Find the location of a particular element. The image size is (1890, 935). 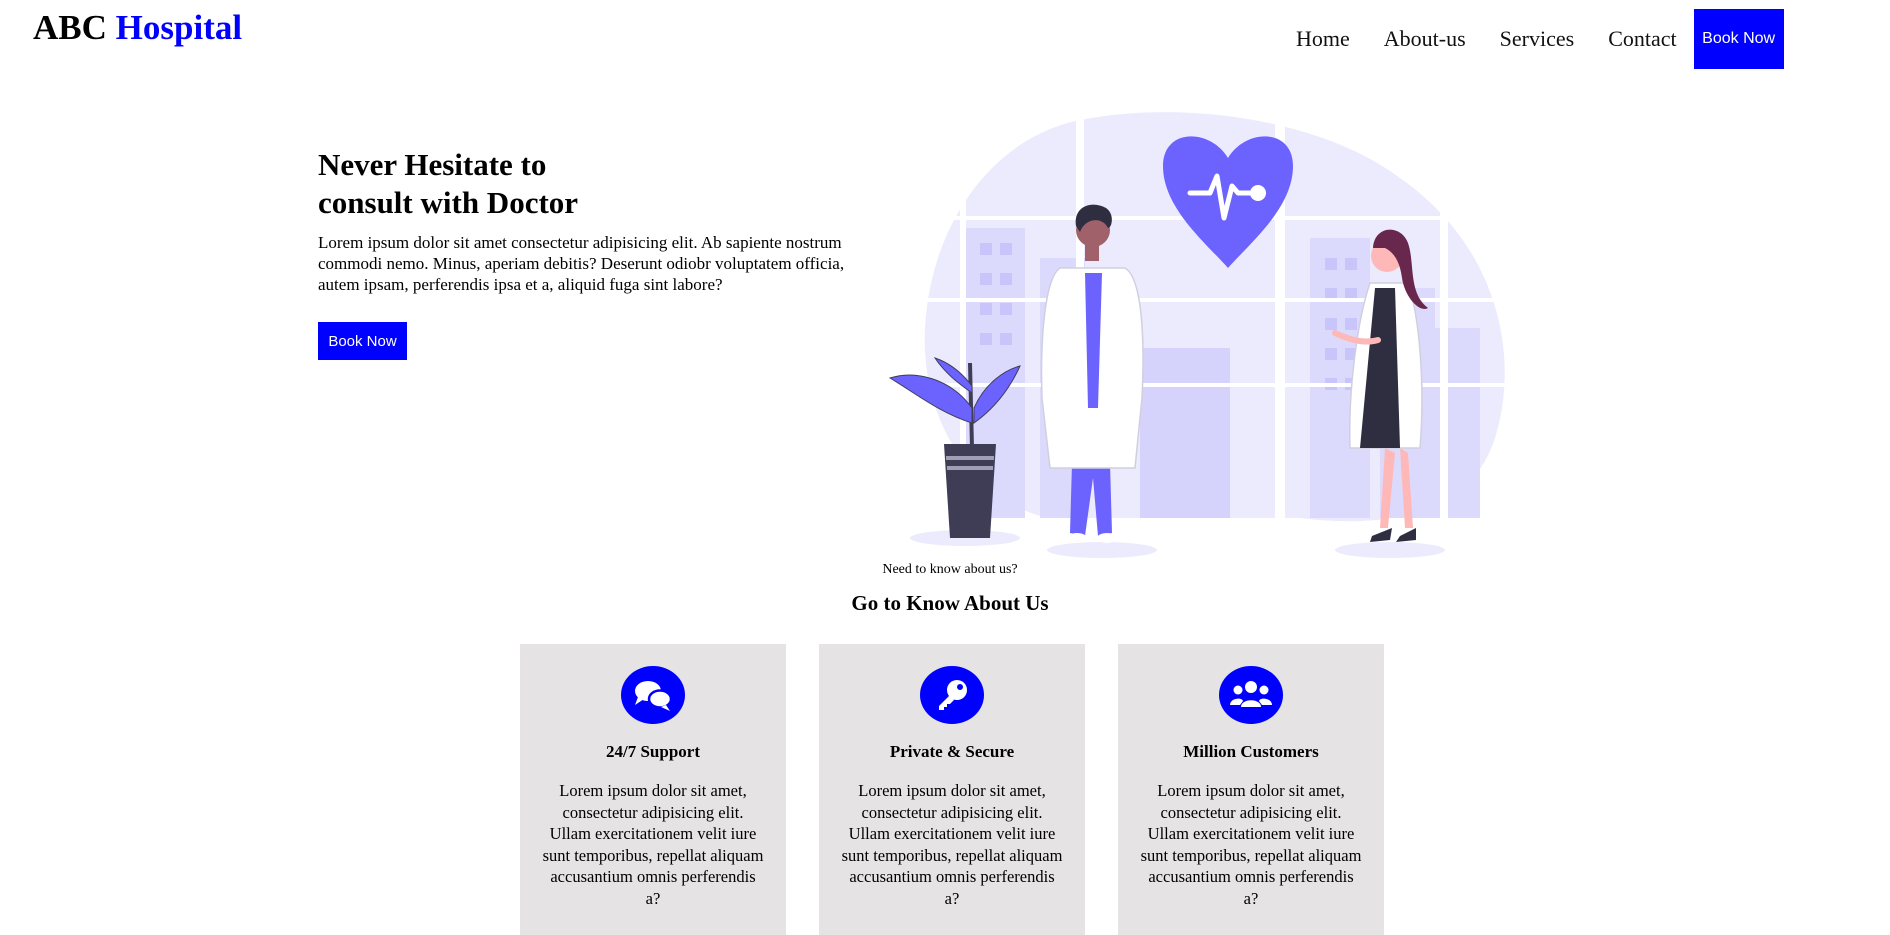

logo-text: ABC is located at coordinates (70, 27).